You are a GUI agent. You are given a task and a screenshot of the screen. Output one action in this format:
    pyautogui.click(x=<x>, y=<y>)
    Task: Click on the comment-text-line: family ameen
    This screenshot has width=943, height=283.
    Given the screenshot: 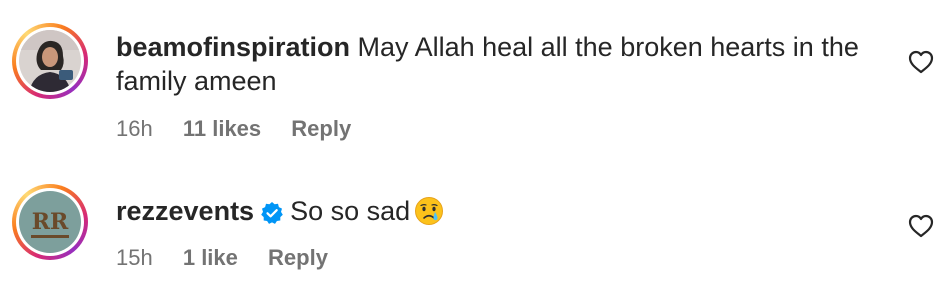 What is the action you would take?
    pyautogui.click(x=196, y=81)
    